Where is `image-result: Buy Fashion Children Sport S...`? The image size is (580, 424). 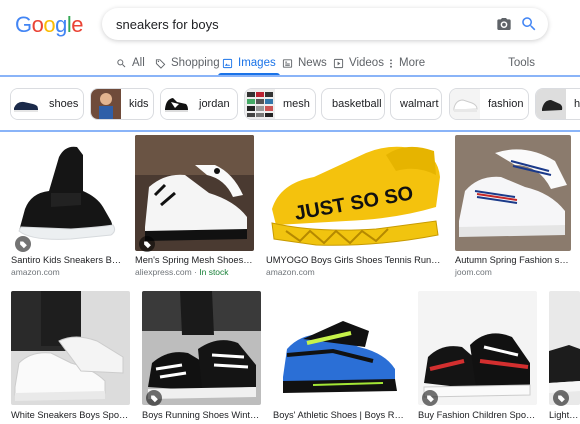 image-result: Buy Fashion Children Sport S... is located at coordinates (477, 357).